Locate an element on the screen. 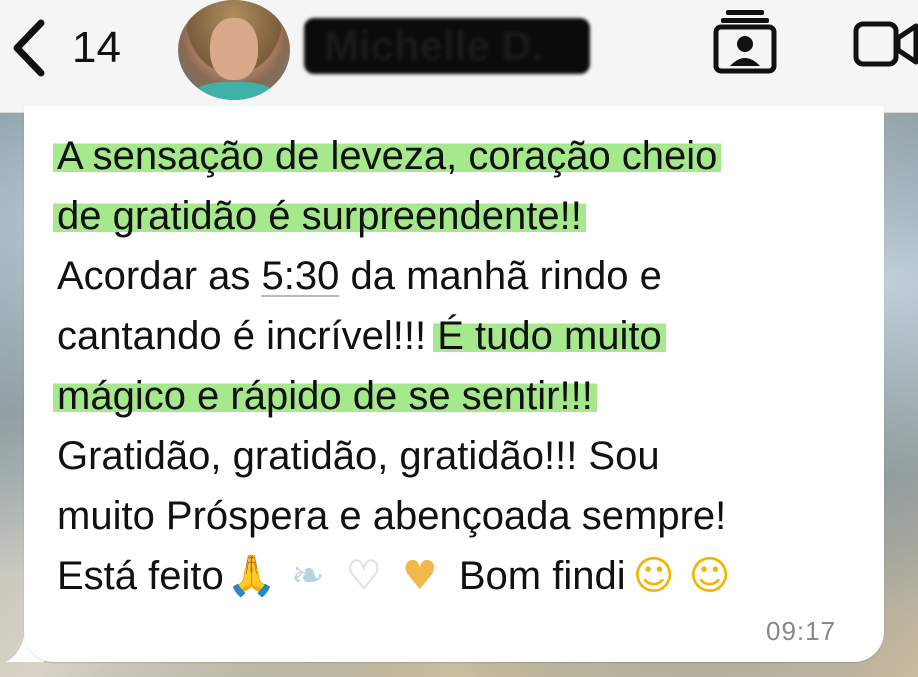  message-line-6: Gratidão, gratidão, gratidão!!! Sou is located at coordinates (467, 456).